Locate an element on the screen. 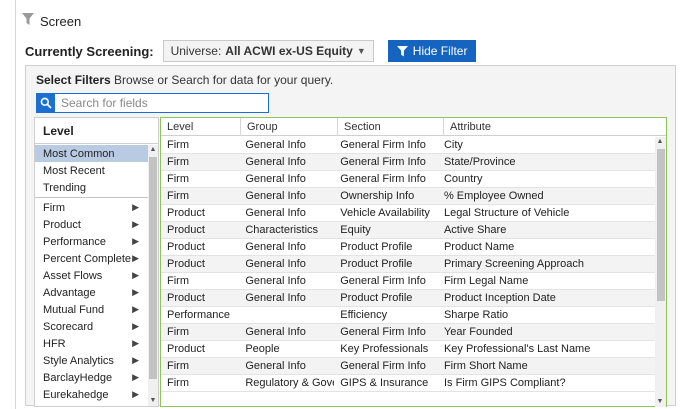 Image resolution: width=686 pixels, height=409 pixels. level-item: Most Recent is located at coordinates (92, 170).